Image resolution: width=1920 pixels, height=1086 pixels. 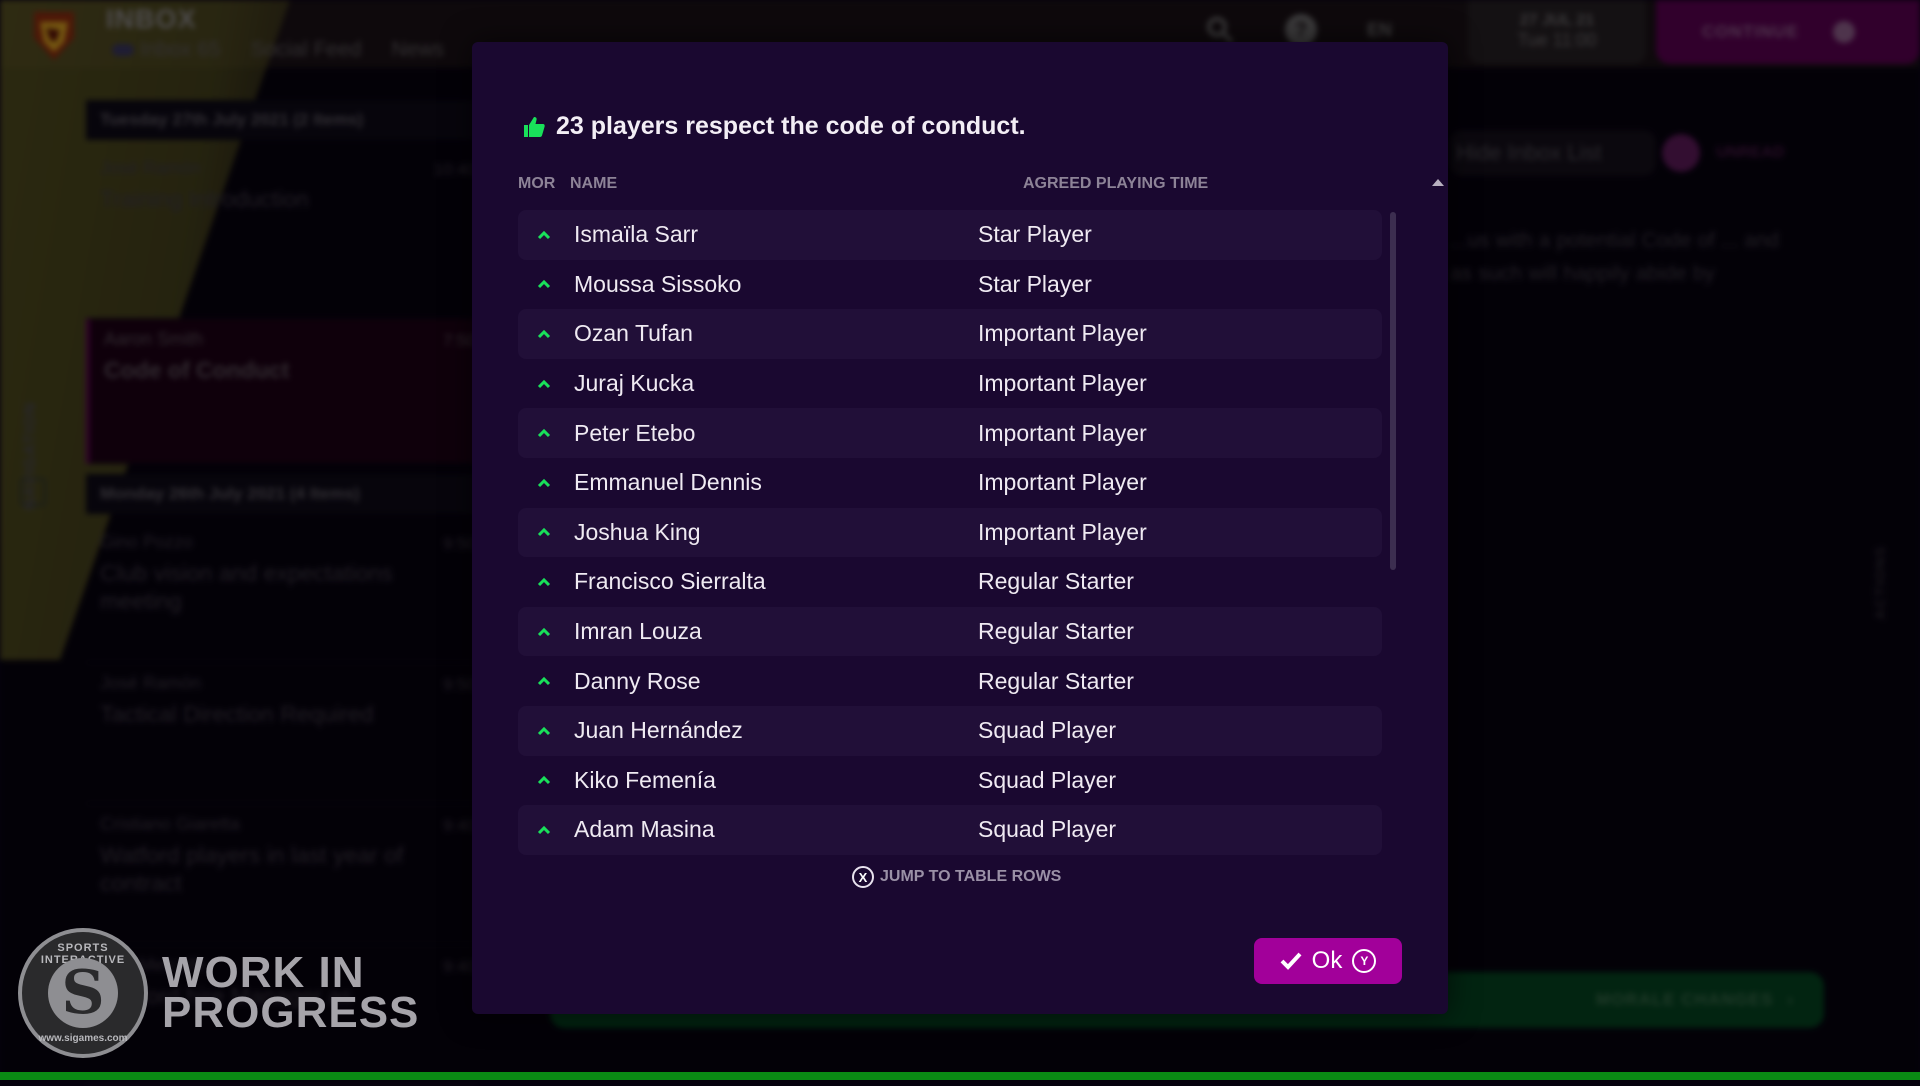 What do you see at coordinates (960, 1076) in the screenshot?
I see `processing-progress-bar` at bounding box center [960, 1076].